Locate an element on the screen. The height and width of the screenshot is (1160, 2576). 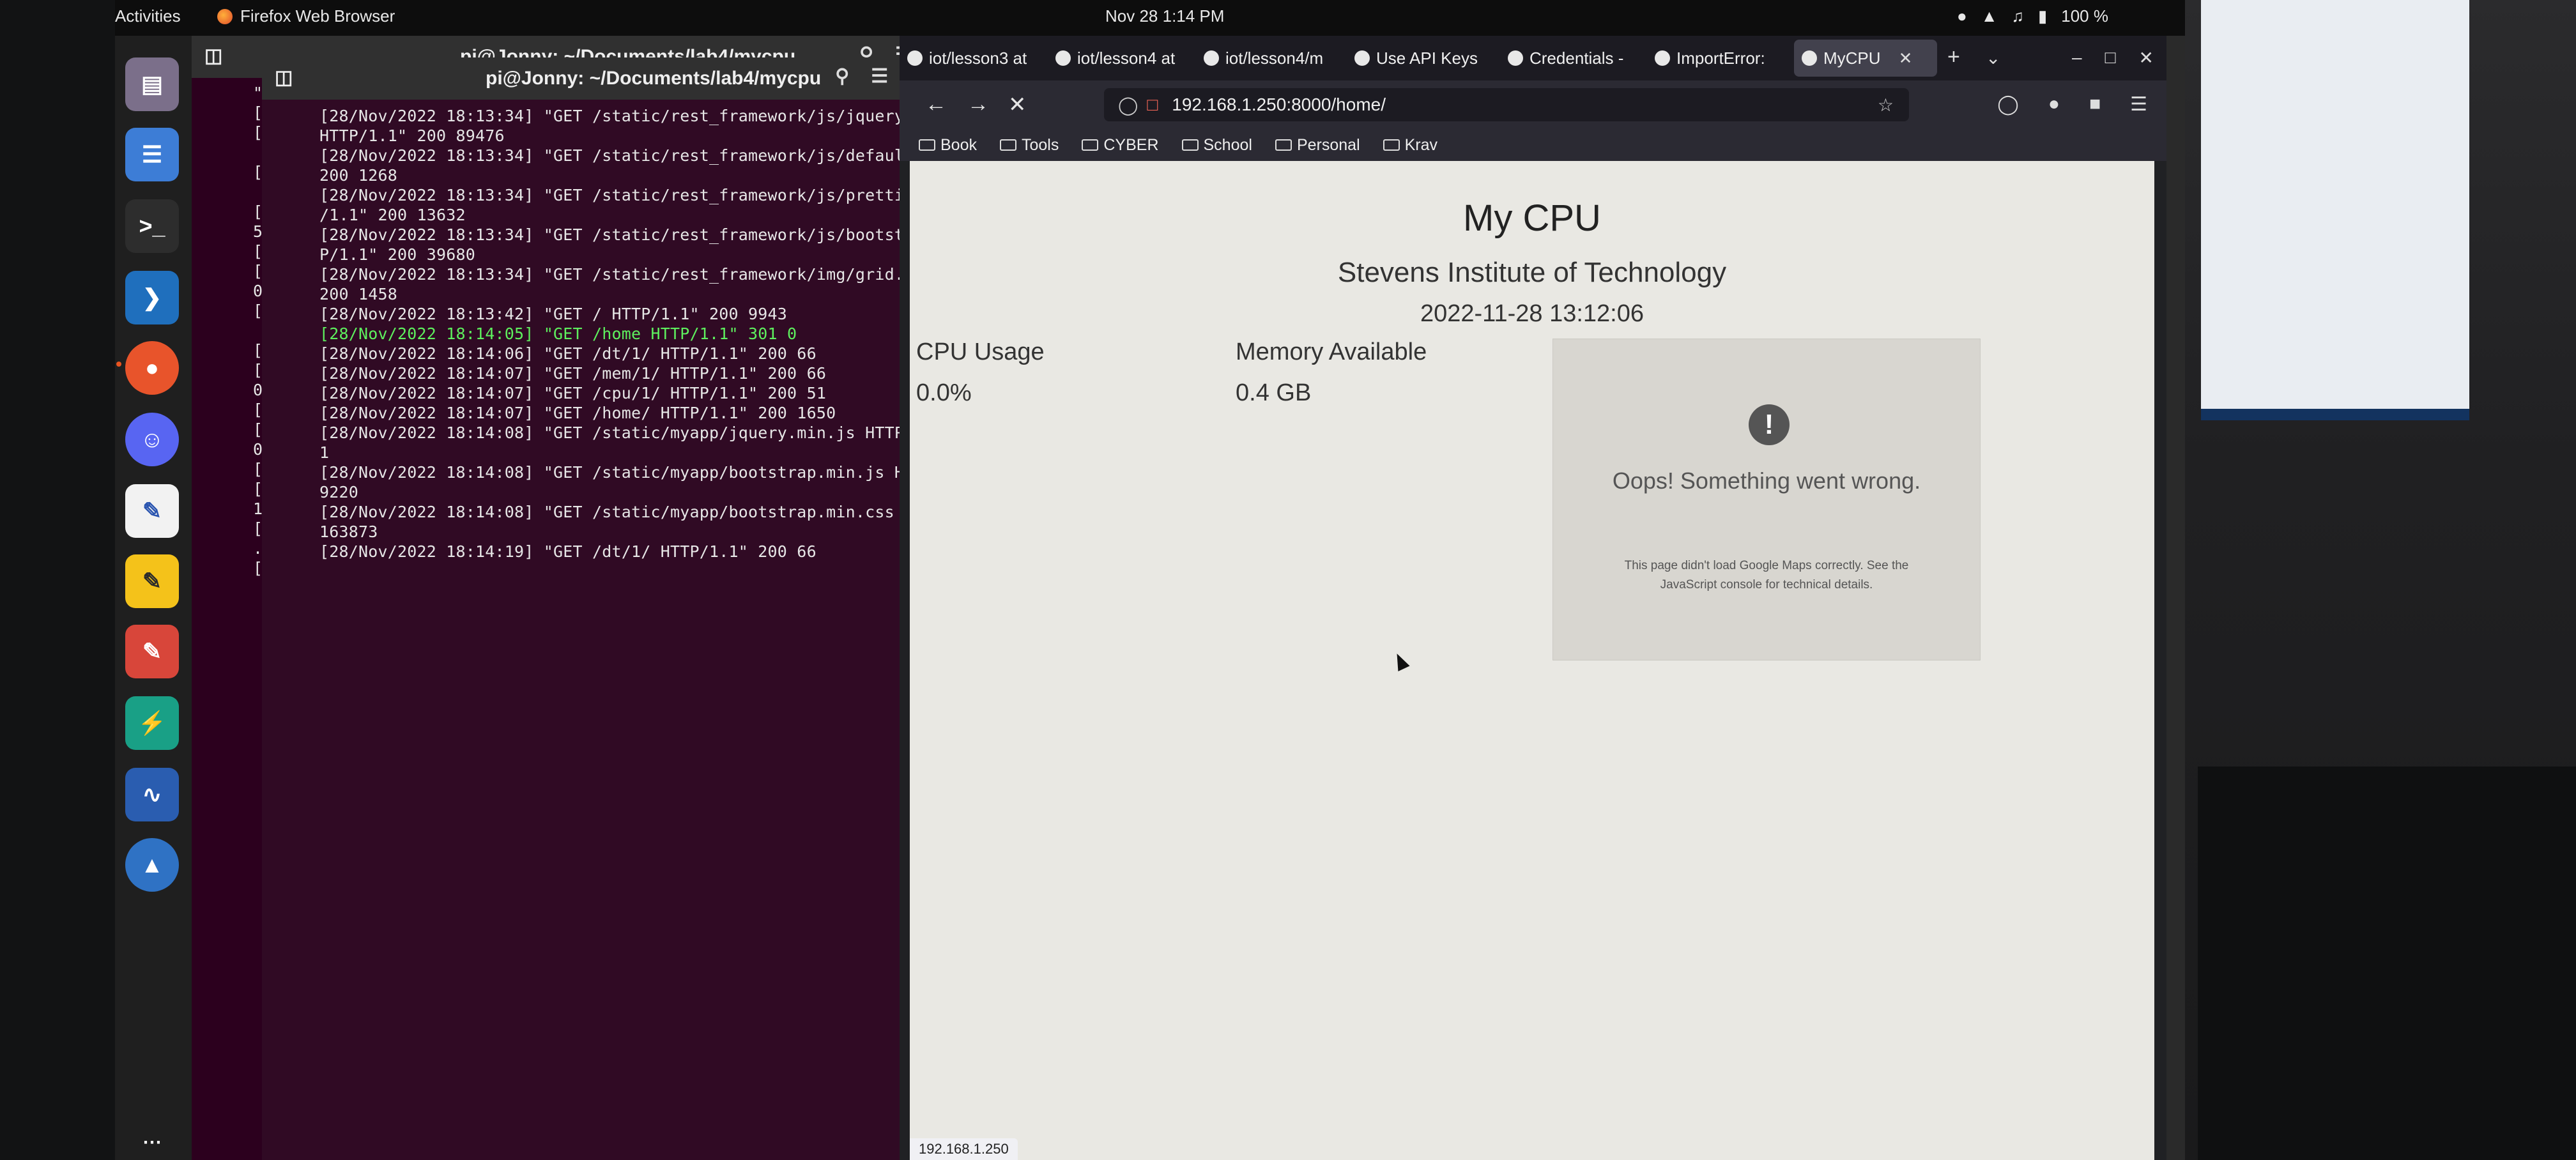
battery-icon: ▮ is located at coordinates (2042, 16).